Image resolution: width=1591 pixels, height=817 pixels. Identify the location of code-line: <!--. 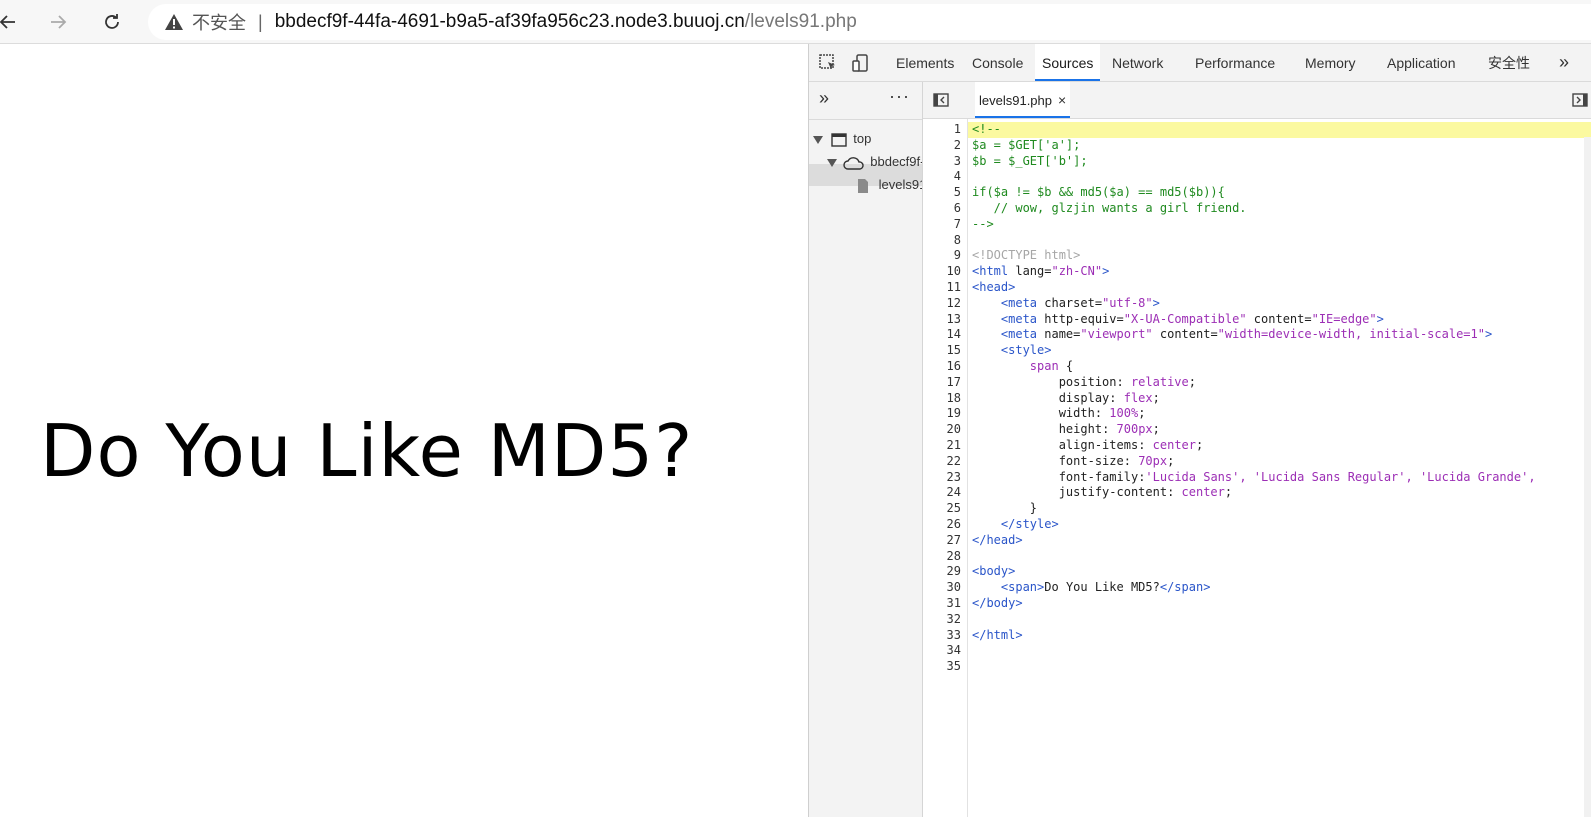
(986, 130).